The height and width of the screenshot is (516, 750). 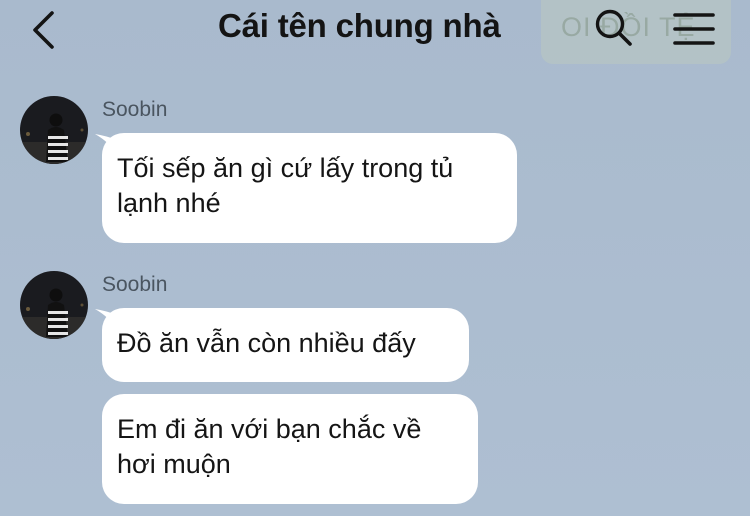 I want to click on chat-title: Cái tên chung nhà, so click(x=359, y=25).